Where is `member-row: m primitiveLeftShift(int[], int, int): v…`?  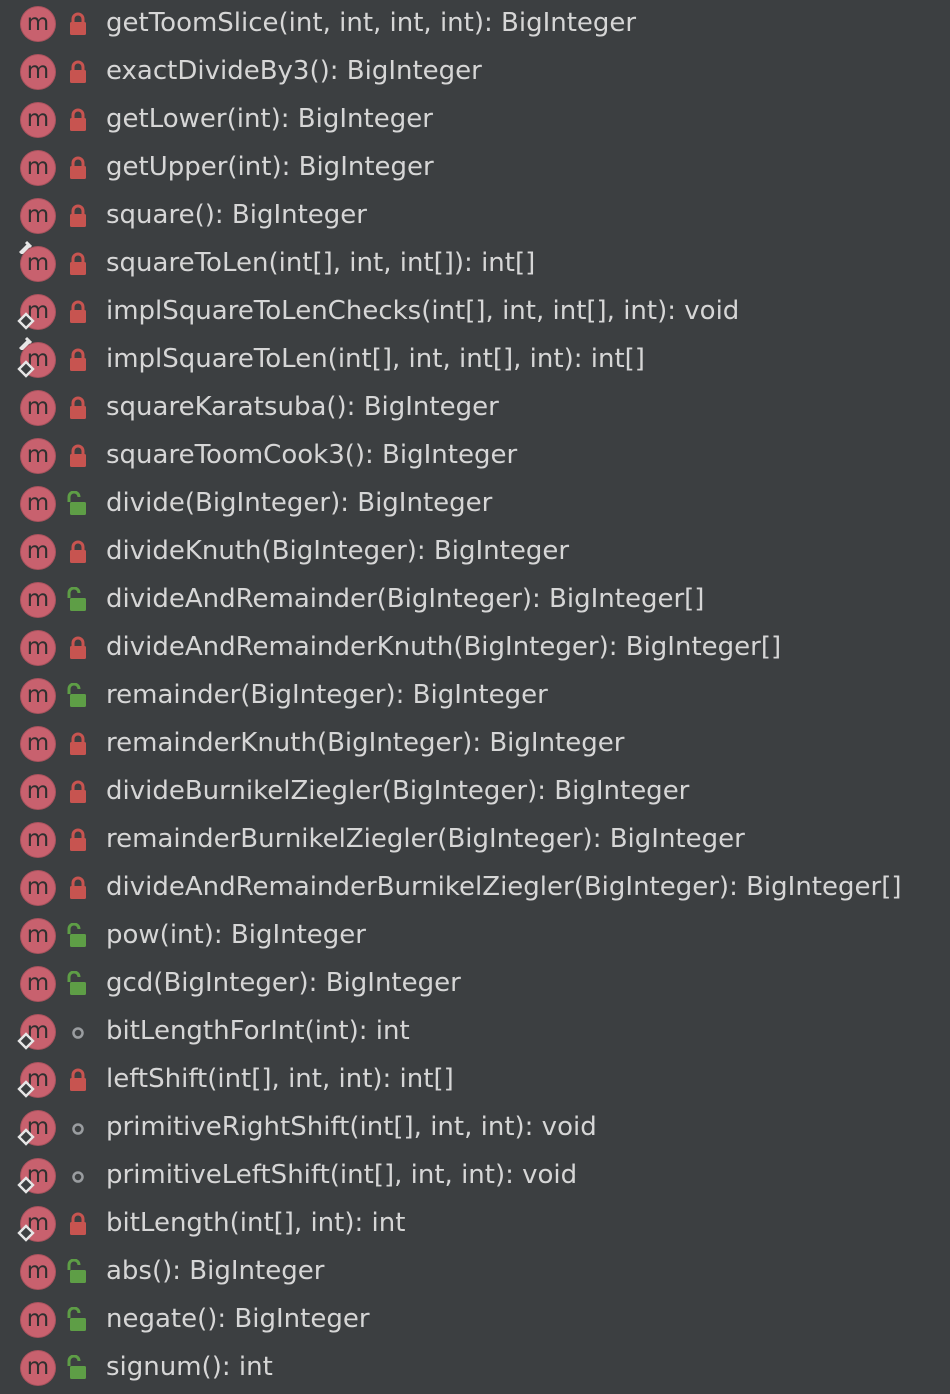
member-row: m primitiveLeftShift(int[], int, int): v… is located at coordinates (475, 1176).